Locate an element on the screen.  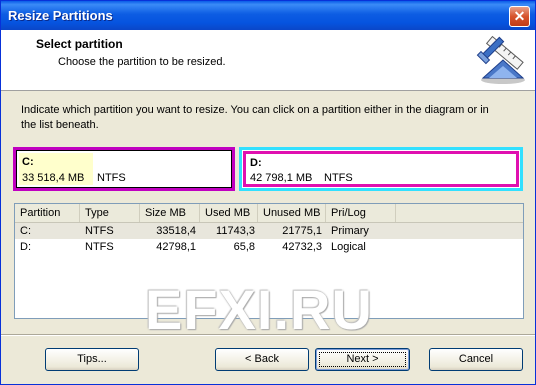
partition-block-c: C: 33 518,4 MB NTFS is located at coordinates (124, 169).